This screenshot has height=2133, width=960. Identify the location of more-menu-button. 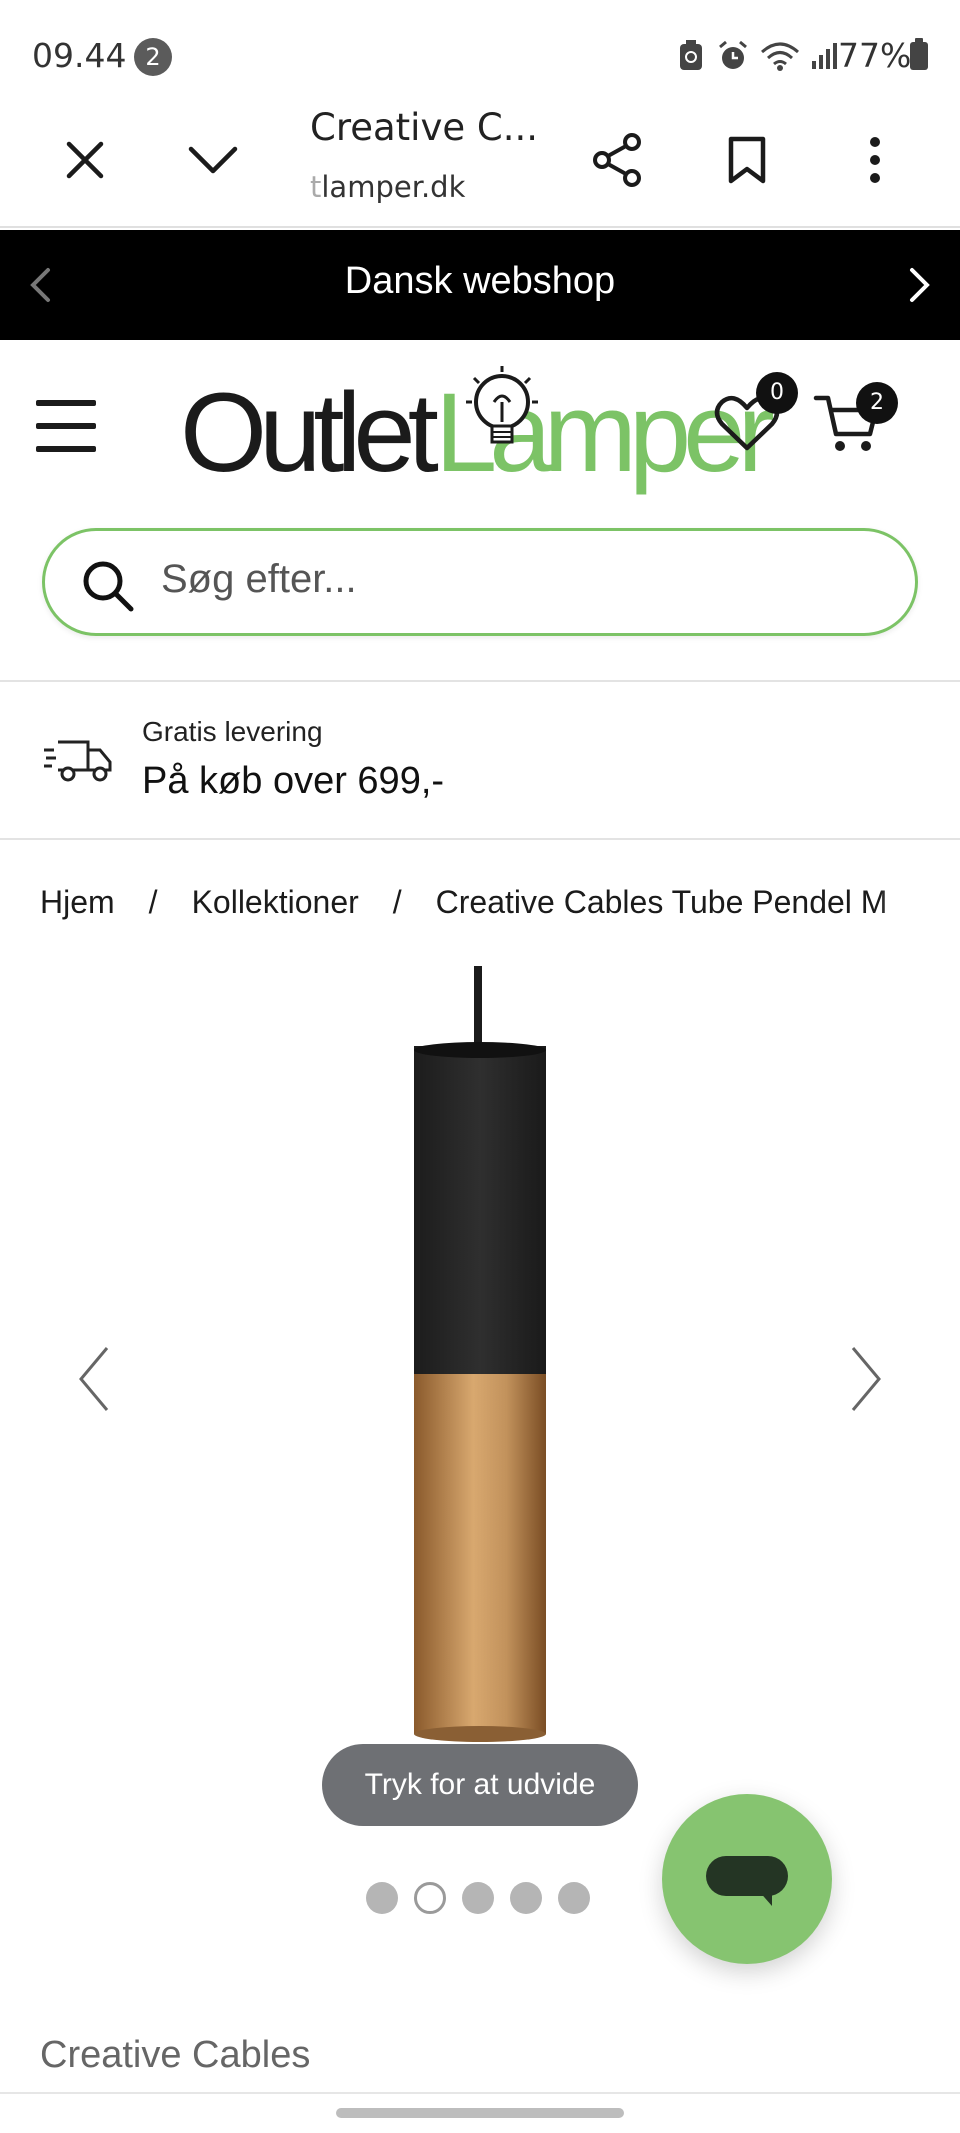
(875, 160).